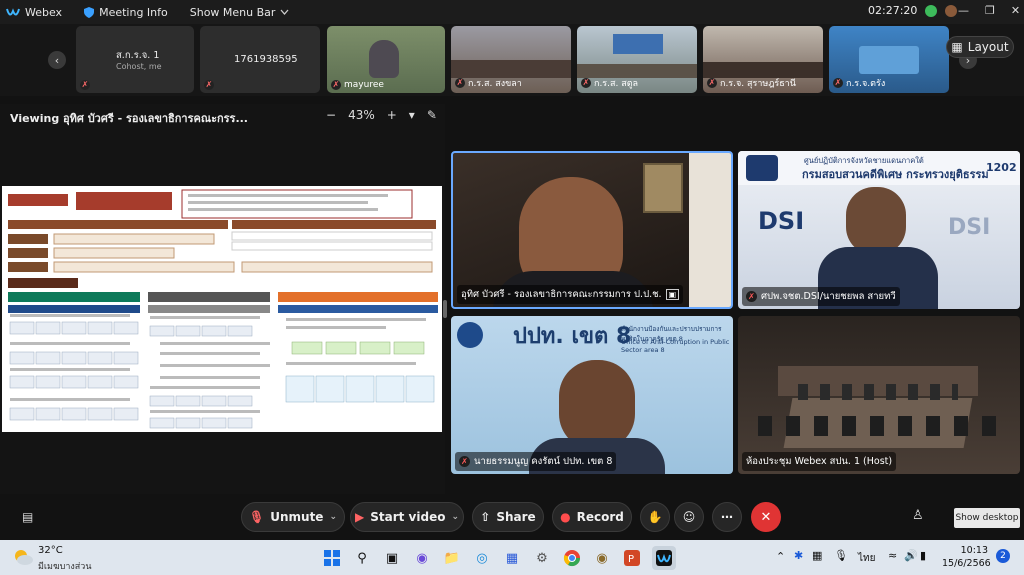 This screenshot has width=1024, height=575. I want to click on battery-icon: ▮, so click(923, 555).